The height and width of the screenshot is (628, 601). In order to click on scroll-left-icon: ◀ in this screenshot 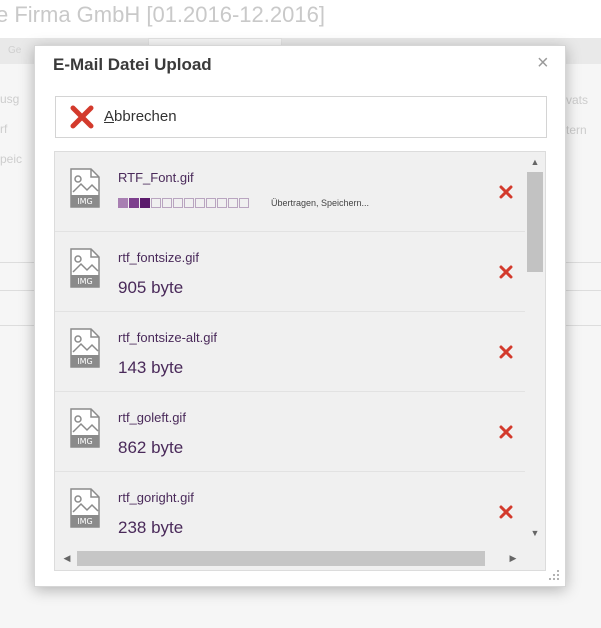, I will do `click(67, 558)`.